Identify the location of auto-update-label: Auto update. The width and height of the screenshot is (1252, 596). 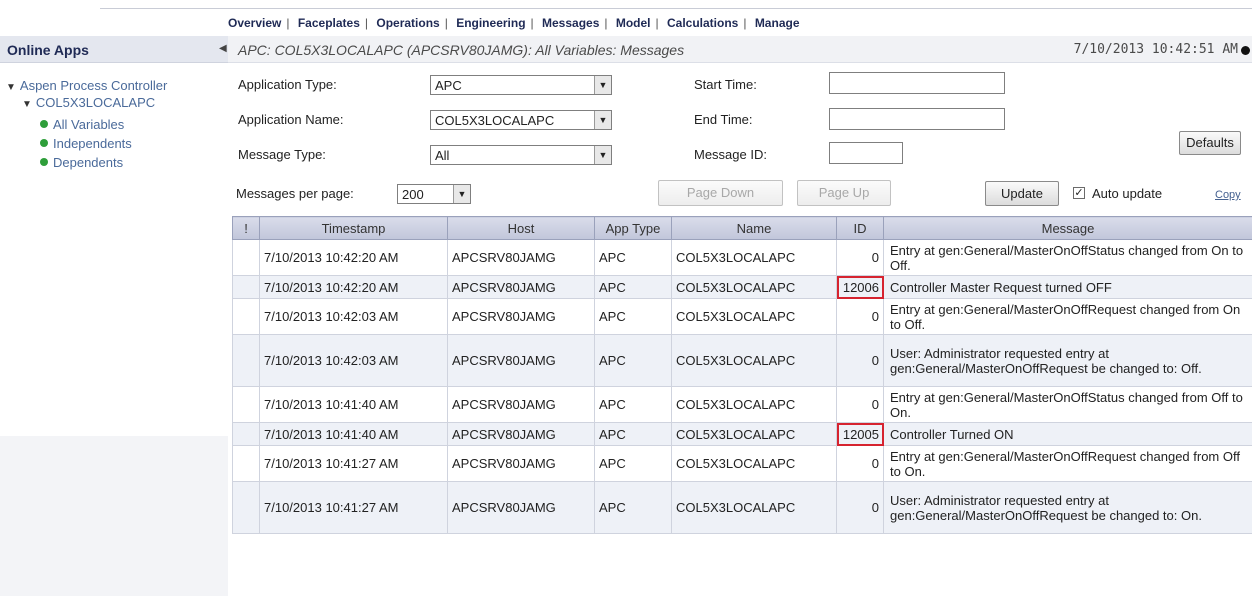
(1127, 193).